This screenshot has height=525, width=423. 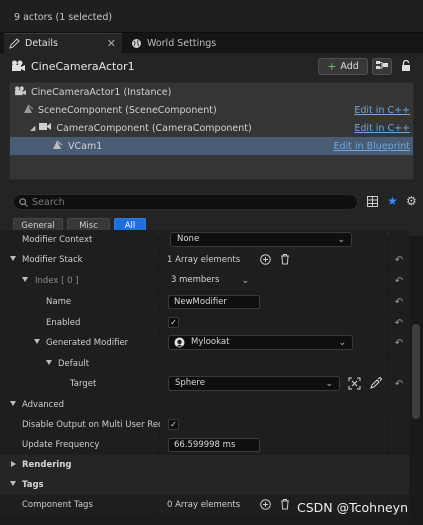 I want to click on property-value-cell: 3 members ⌄, so click(x=273, y=281).